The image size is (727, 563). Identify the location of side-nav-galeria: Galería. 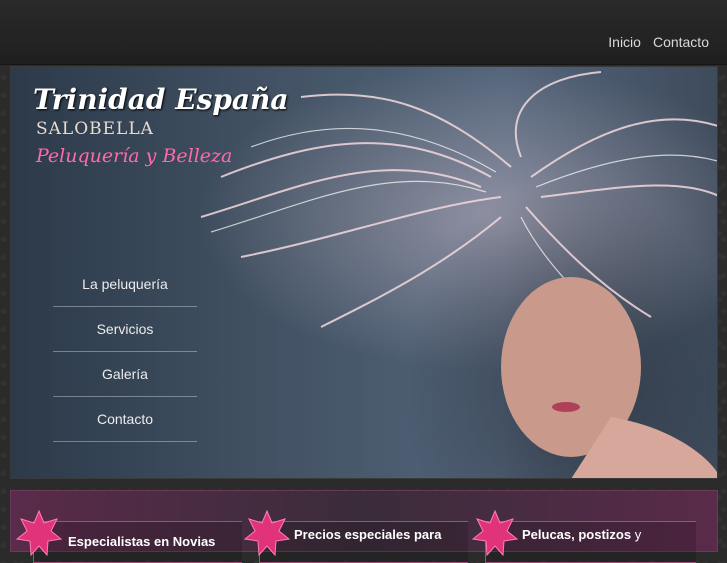
(125, 374).